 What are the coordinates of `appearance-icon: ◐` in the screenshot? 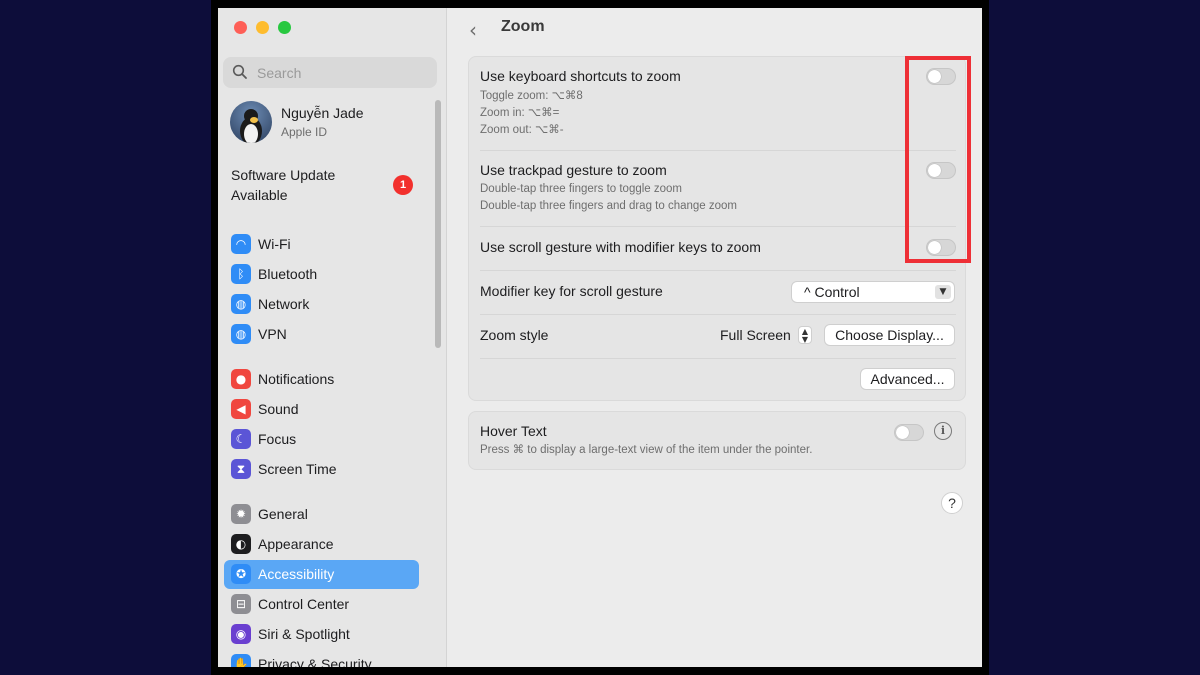 It's located at (241, 544).